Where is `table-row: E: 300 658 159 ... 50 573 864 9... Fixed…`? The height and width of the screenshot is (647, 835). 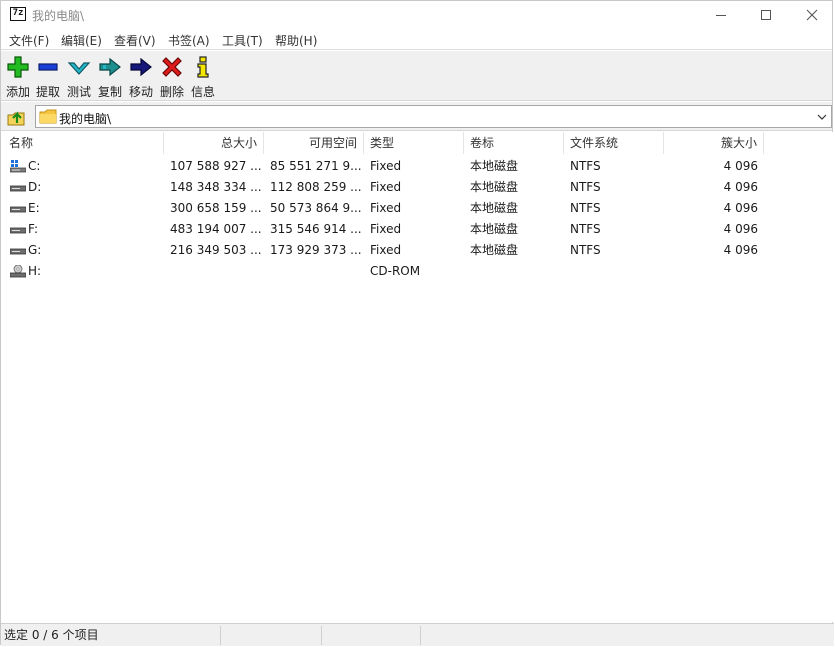
table-row: E: 300 658 159 ... 50 573 864 9... Fixed… is located at coordinates (417, 208).